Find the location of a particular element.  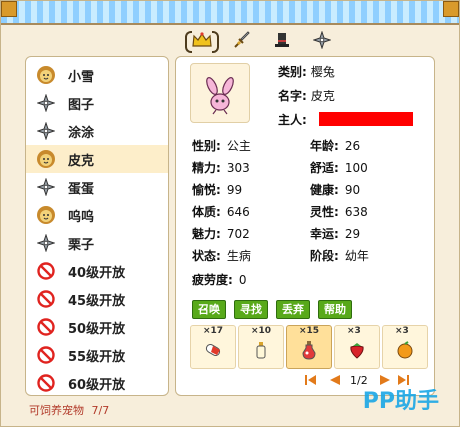

item-slots: ×17 ×10 ×15 ×3 ×3 is located at coordinates (309, 347).